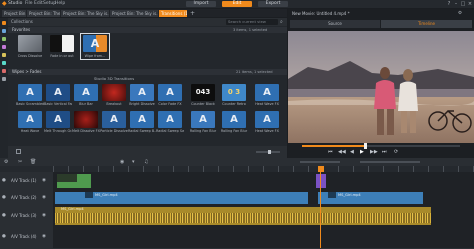 Image resolution: width=474 pixels, height=249 pixels. What do you see at coordinates (122, 162) in the screenshot?
I see `snapshot-icon: ◉` at bounding box center [122, 162].